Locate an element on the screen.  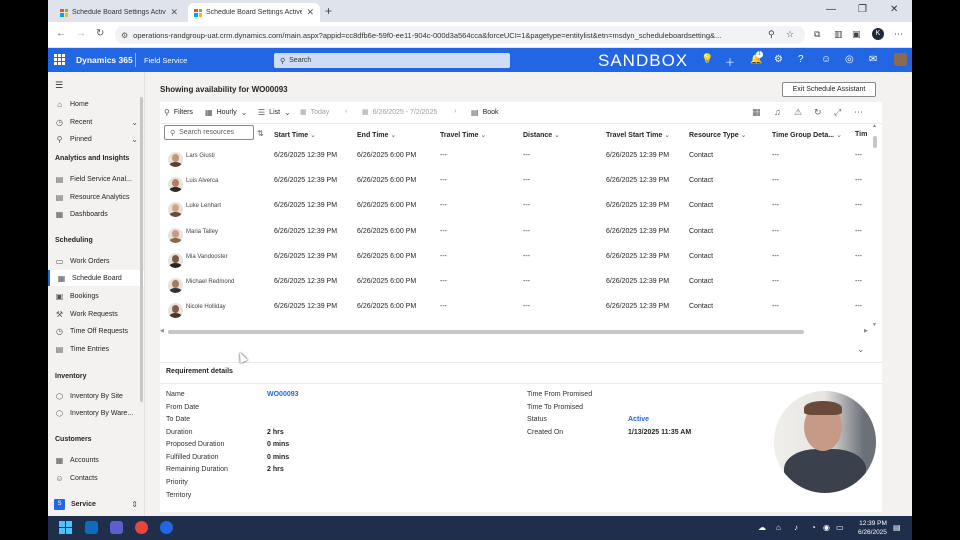
column-header-travel-time: Travel Time ⌄ is located at coordinates (463, 135).